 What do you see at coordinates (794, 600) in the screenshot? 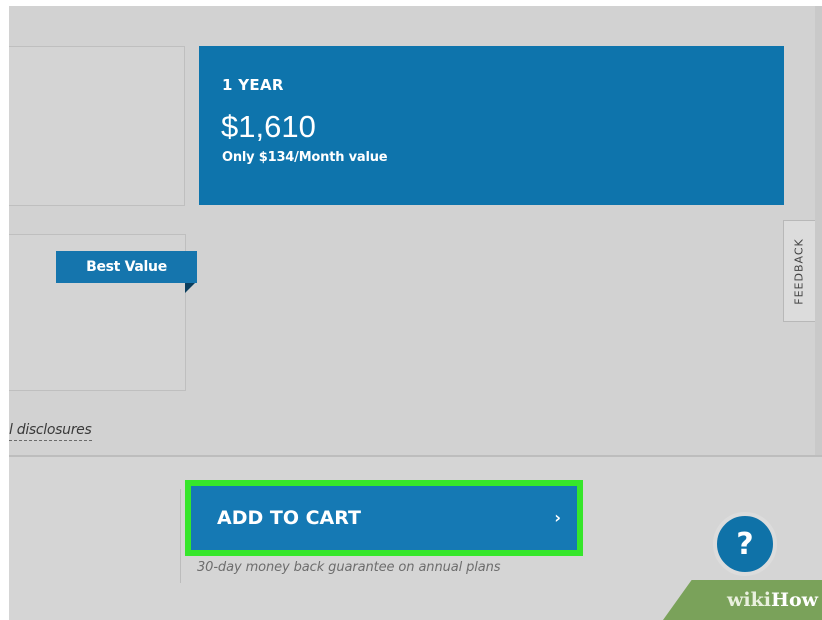
I see `watermark-how: How` at bounding box center [794, 600].